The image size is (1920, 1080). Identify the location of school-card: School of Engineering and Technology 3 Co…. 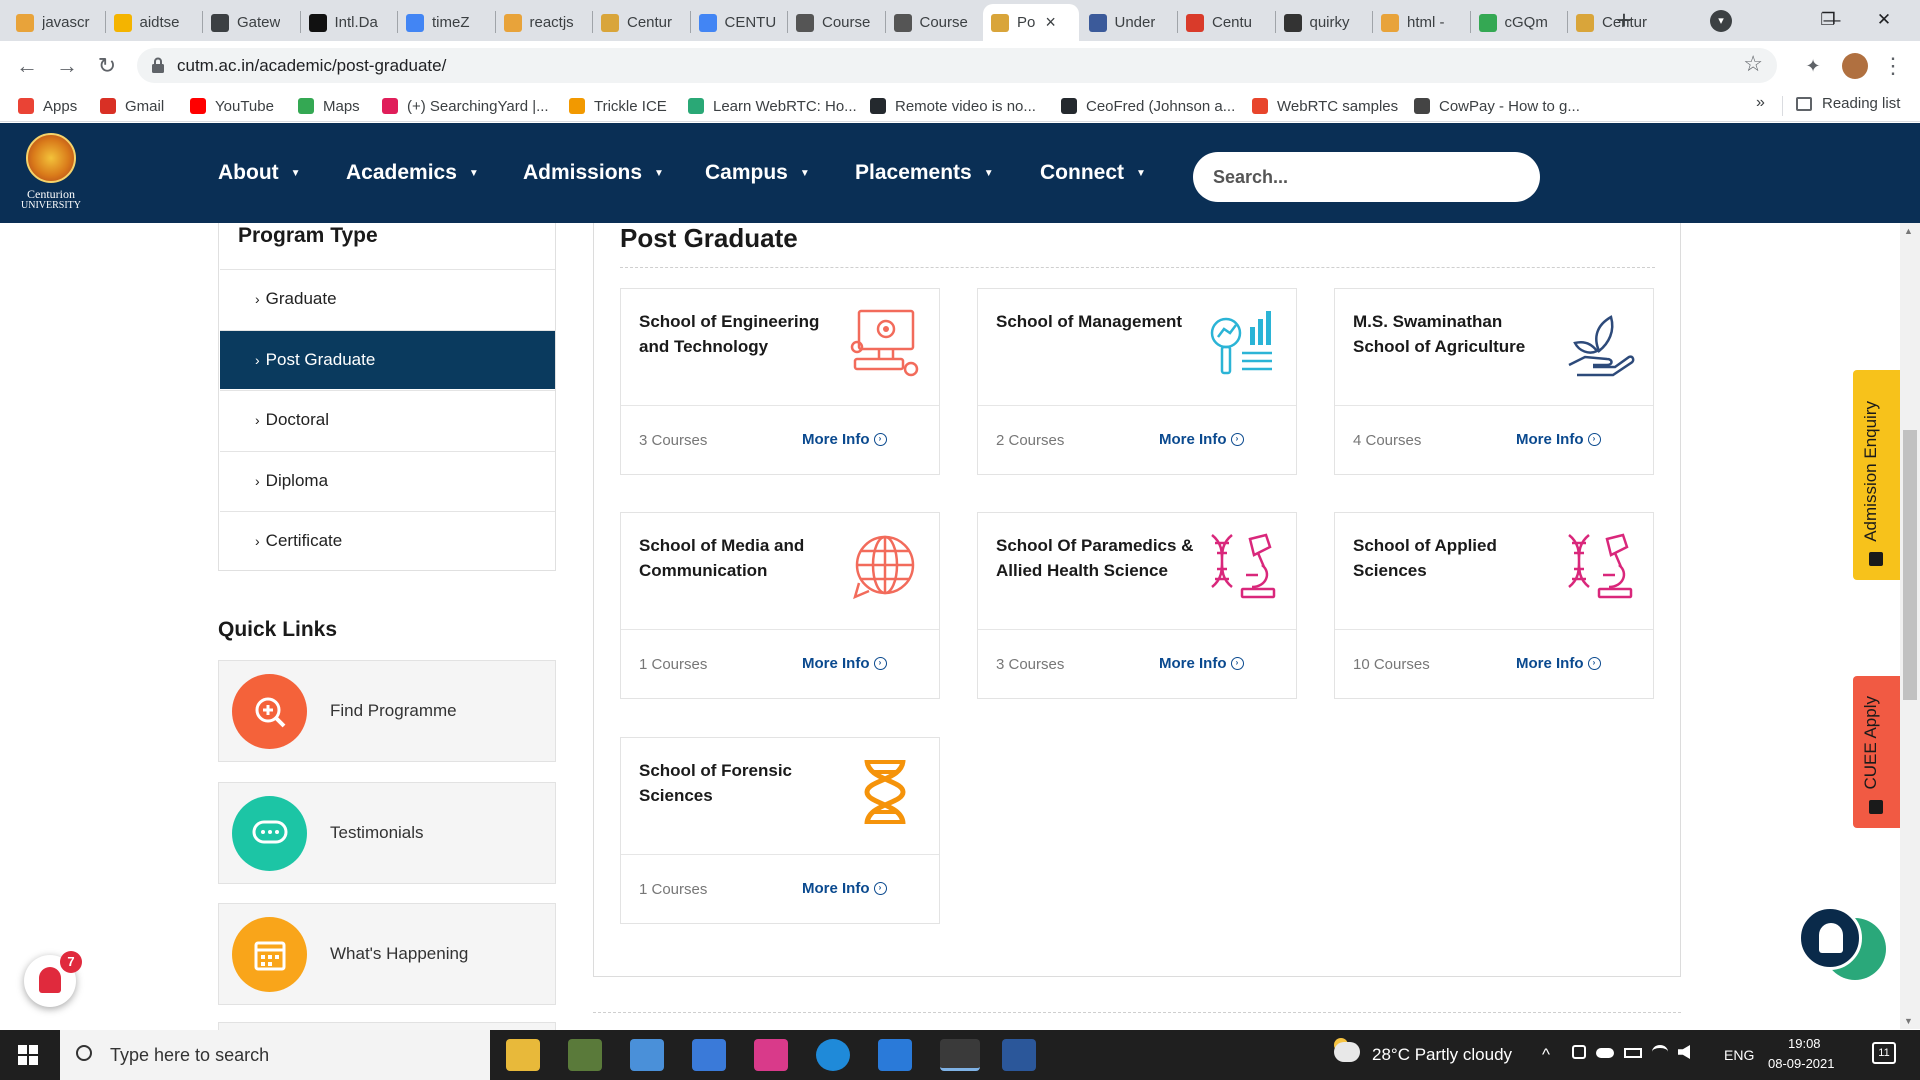
(780, 381).